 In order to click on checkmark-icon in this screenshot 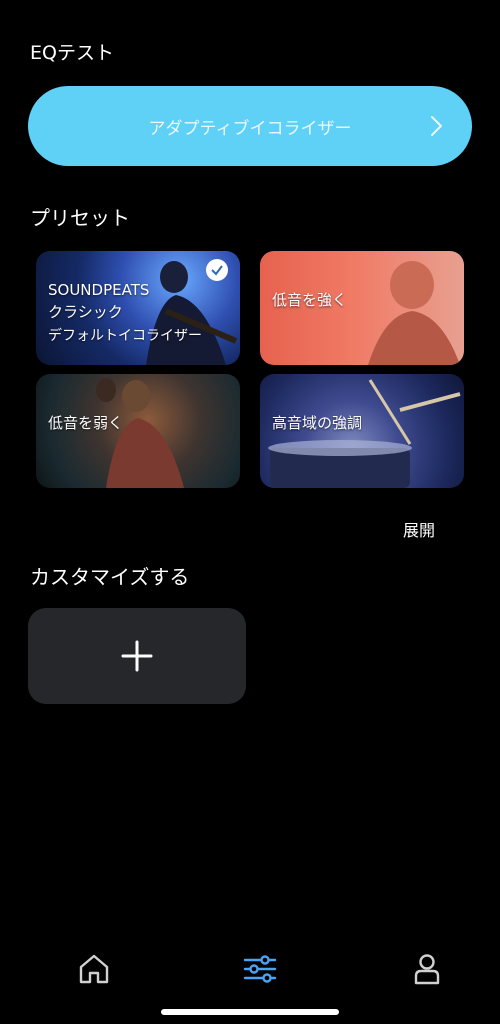, I will do `click(217, 270)`.